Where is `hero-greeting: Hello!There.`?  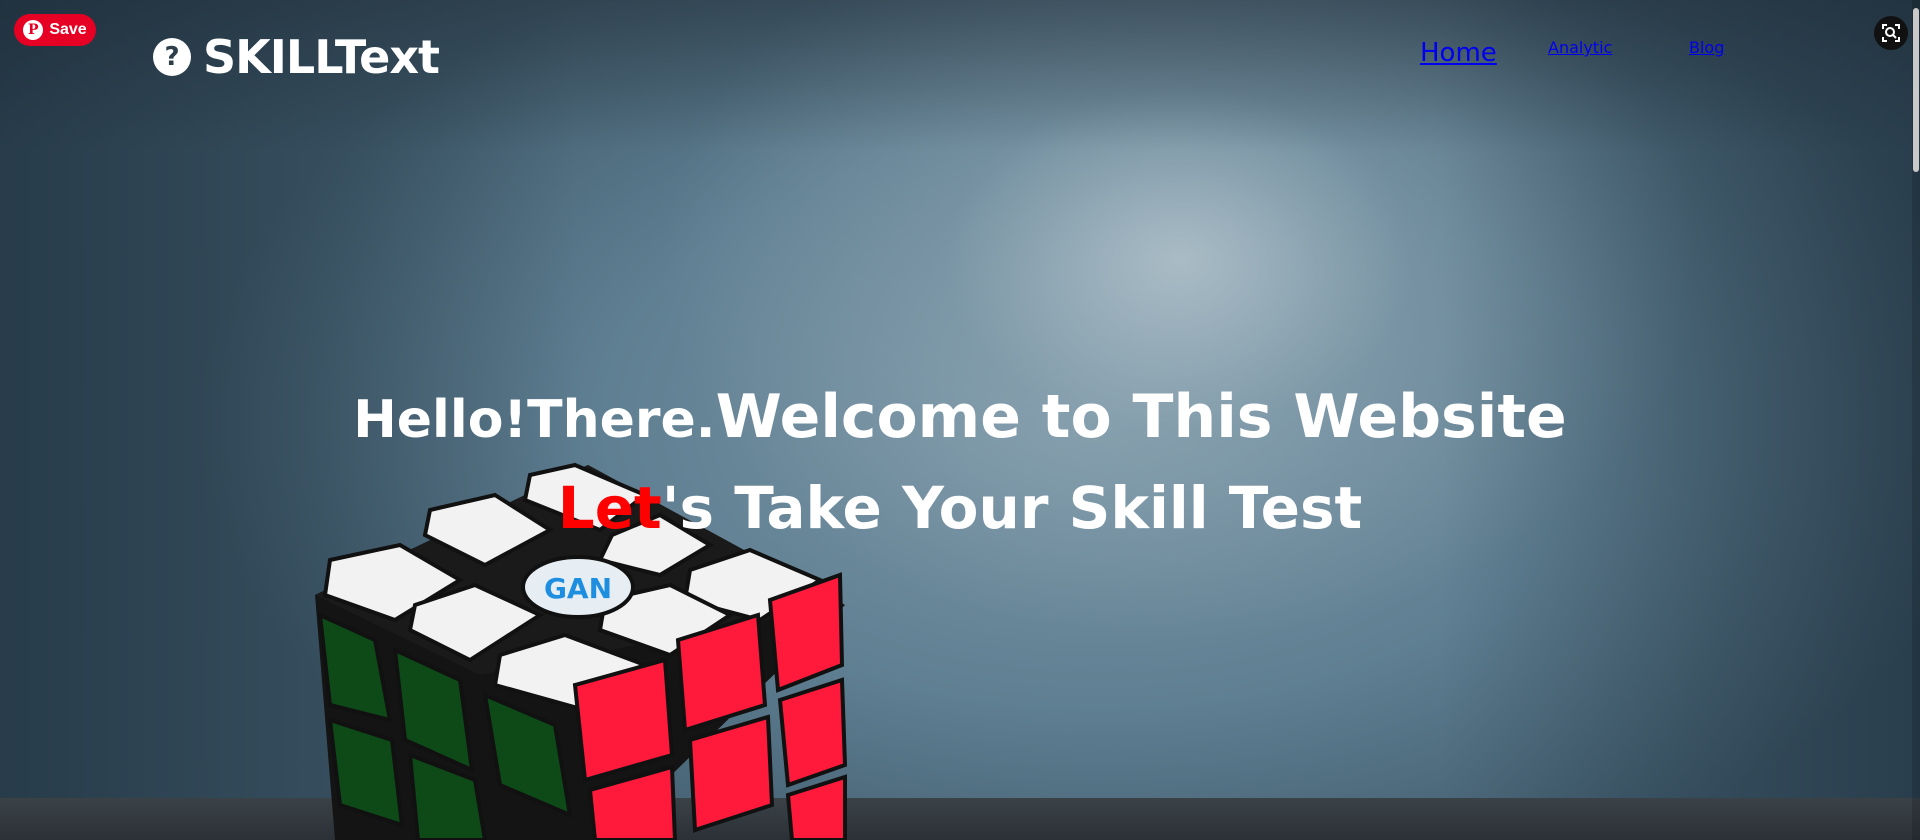 hero-greeting: Hello!There. is located at coordinates (534, 420).